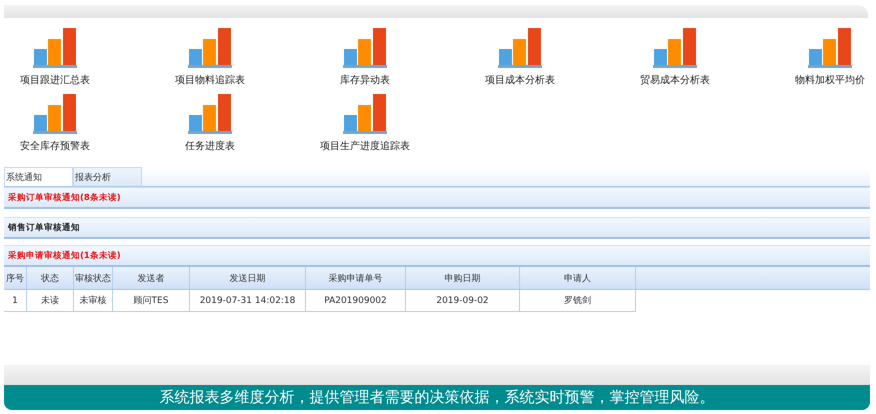 The height and width of the screenshot is (414, 876). Describe the element at coordinates (38, 176) in the screenshot. I see `tab: 系统通知` at that location.